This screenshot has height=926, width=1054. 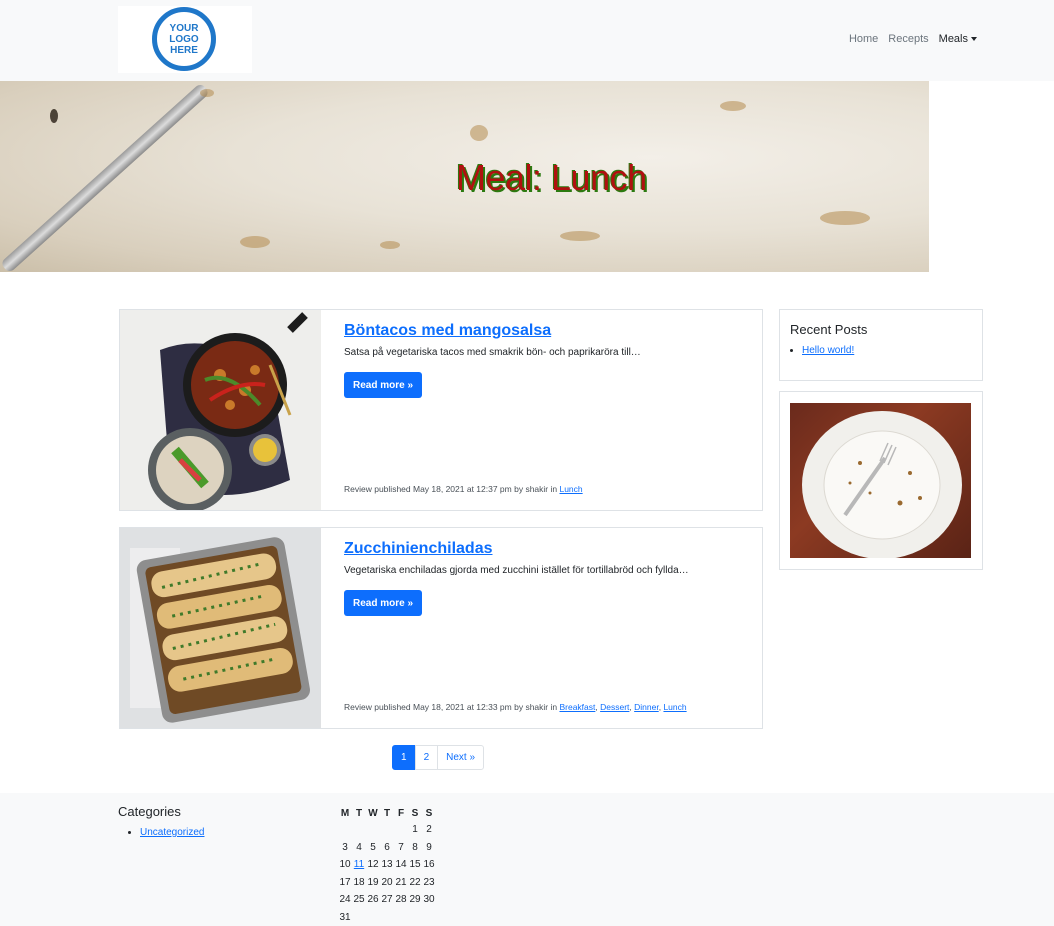 What do you see at coordinates (401, 813) in the screenshot?
I see `calendar-weekday-header: F` at bounding box center [401, 813].